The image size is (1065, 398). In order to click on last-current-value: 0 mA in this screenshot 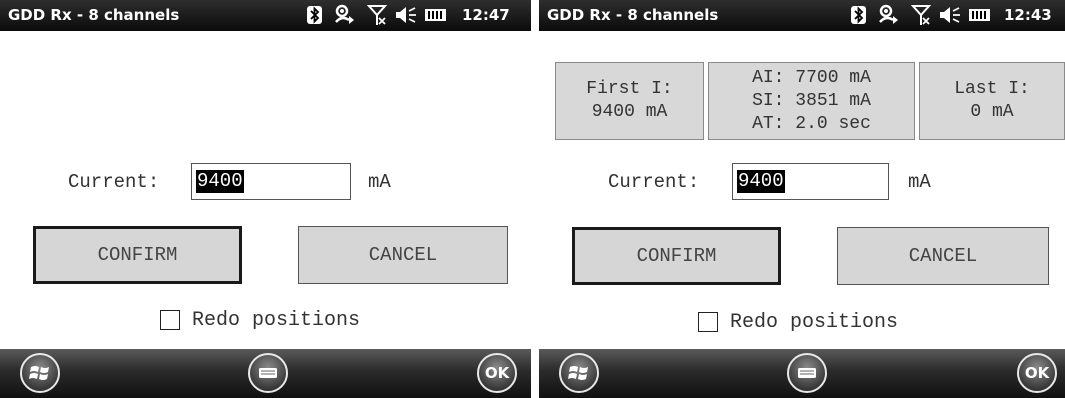, I will do `click(992, 112)`.